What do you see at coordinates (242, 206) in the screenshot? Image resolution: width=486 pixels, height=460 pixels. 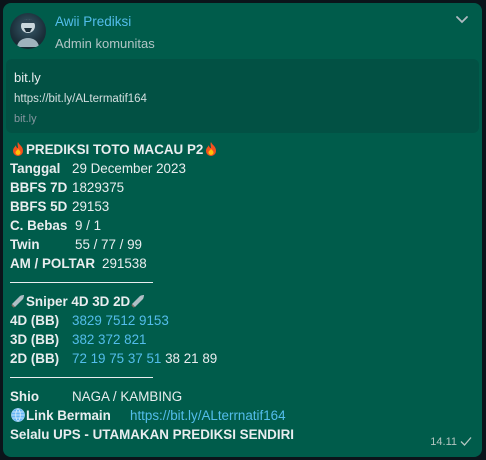 I see `bbfs5-line: BBFS 5D 29153` at bounding box center [242, 206].